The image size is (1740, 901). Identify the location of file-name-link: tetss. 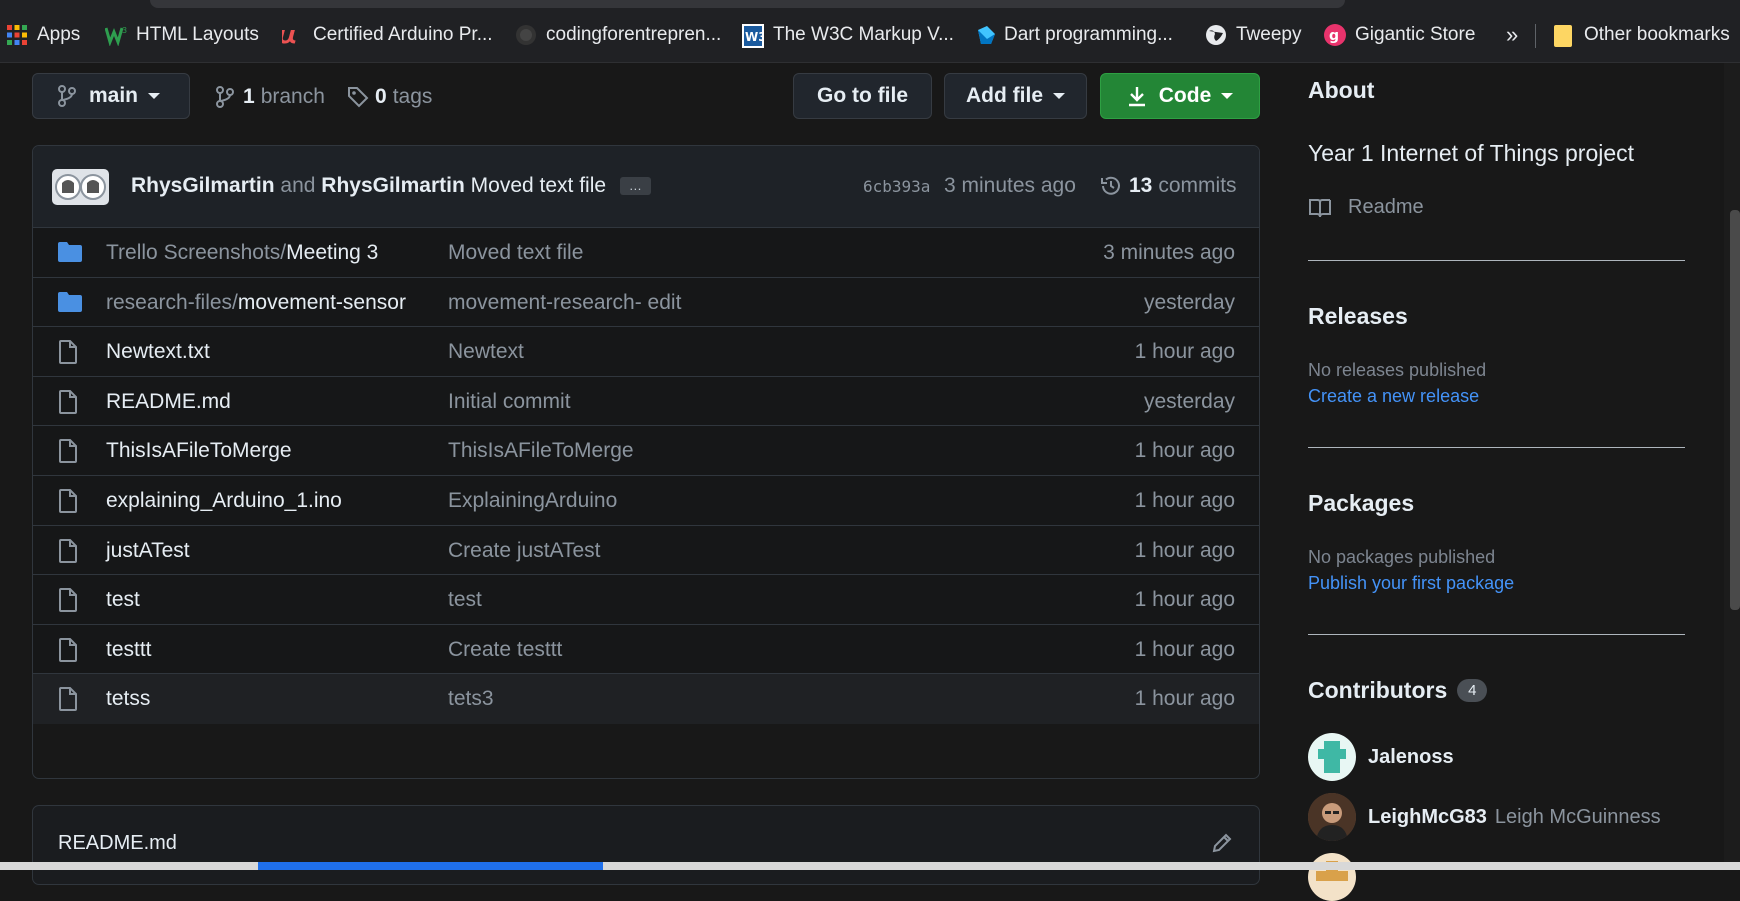
(128, 699).